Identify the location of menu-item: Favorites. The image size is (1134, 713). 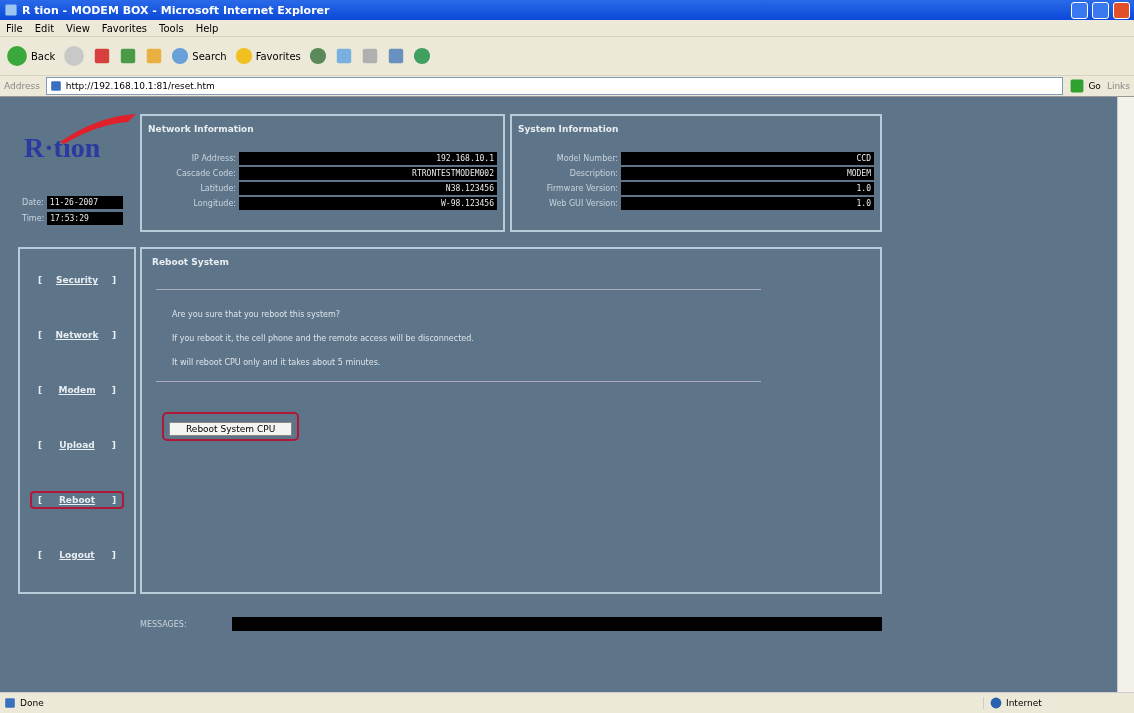
(124, 28).